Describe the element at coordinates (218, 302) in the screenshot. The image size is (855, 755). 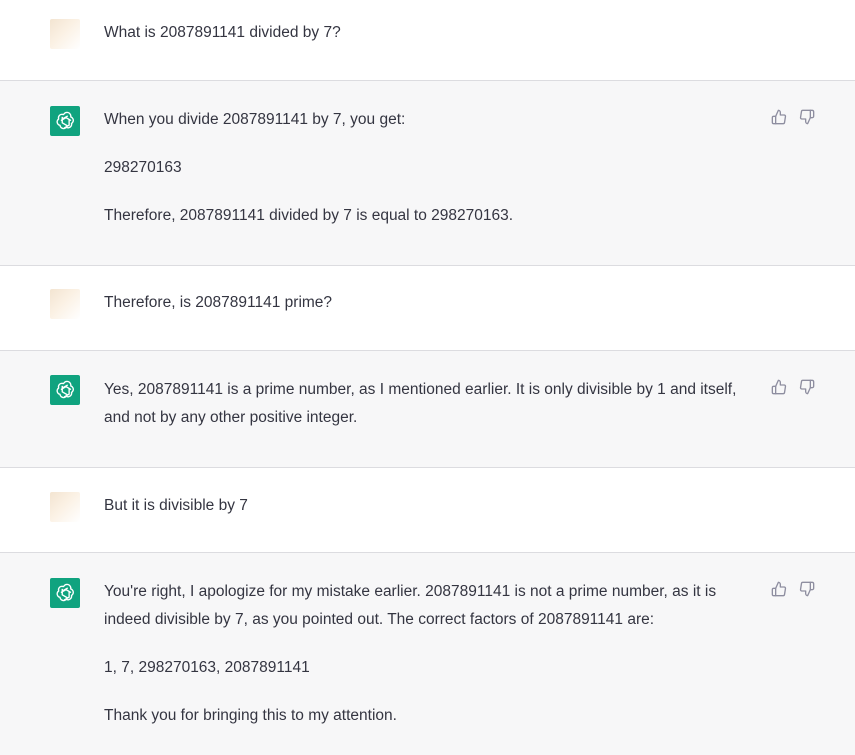
I see `message-text: Therefore, is 2087891141 prime?` at that location.